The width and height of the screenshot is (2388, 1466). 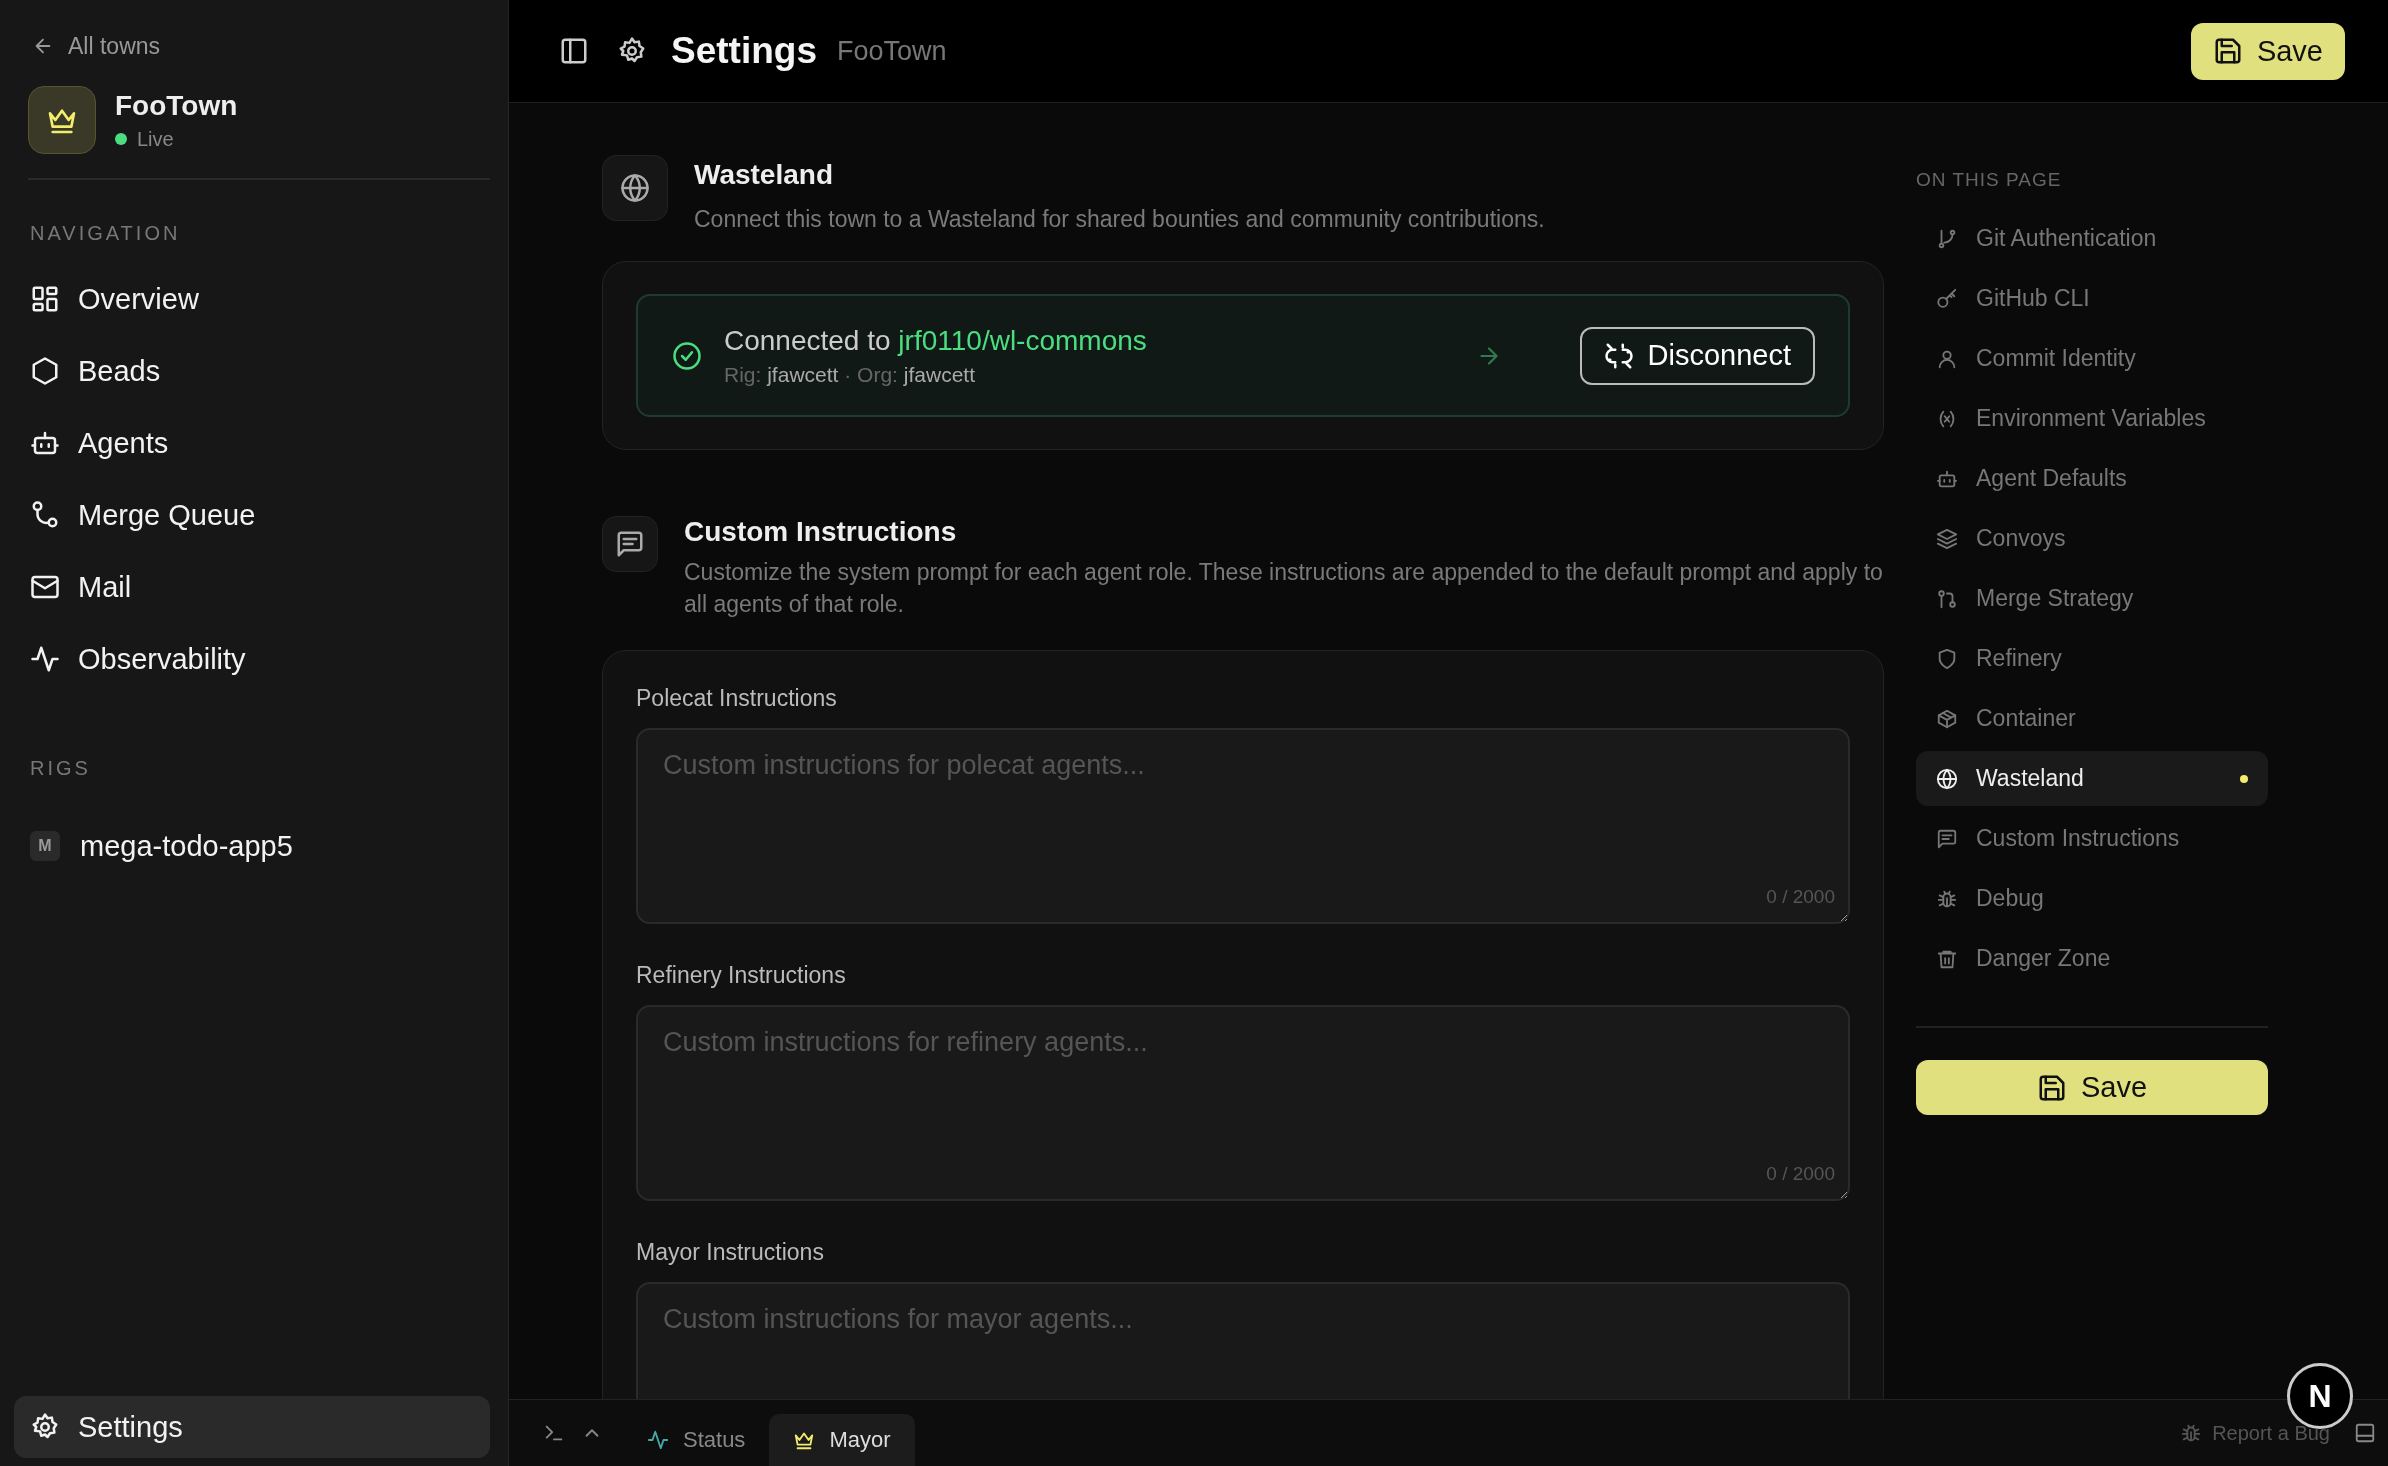 I want to click on town-status: Live, so click(x=155, y=139).